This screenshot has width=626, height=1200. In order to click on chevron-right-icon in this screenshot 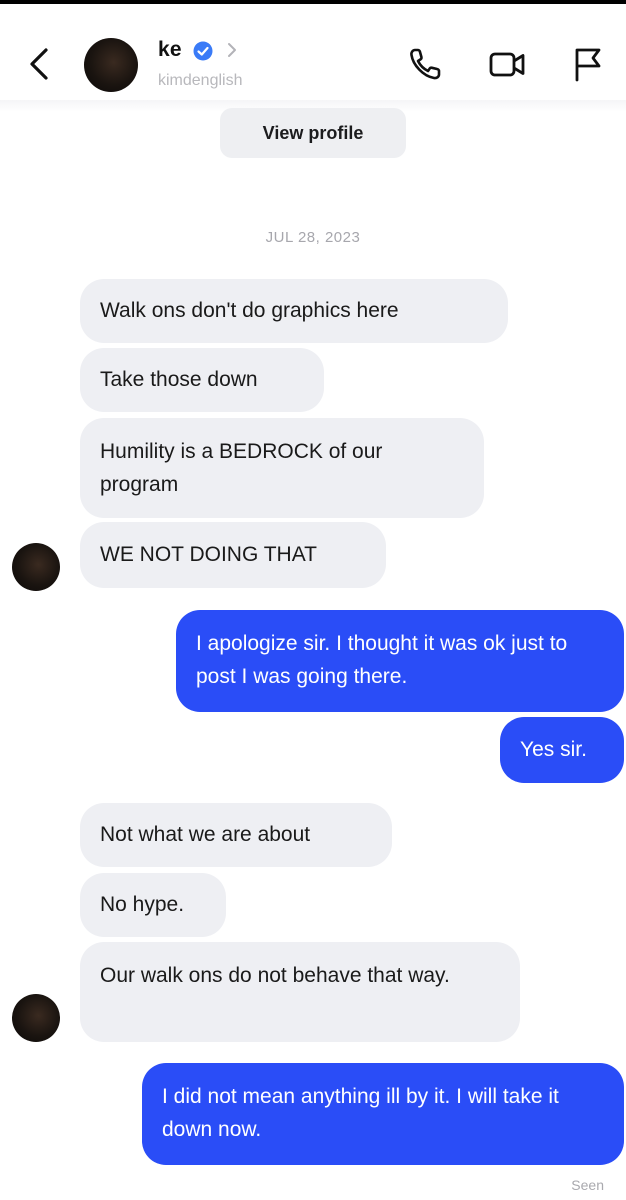, I will do `click(232, 50)`.